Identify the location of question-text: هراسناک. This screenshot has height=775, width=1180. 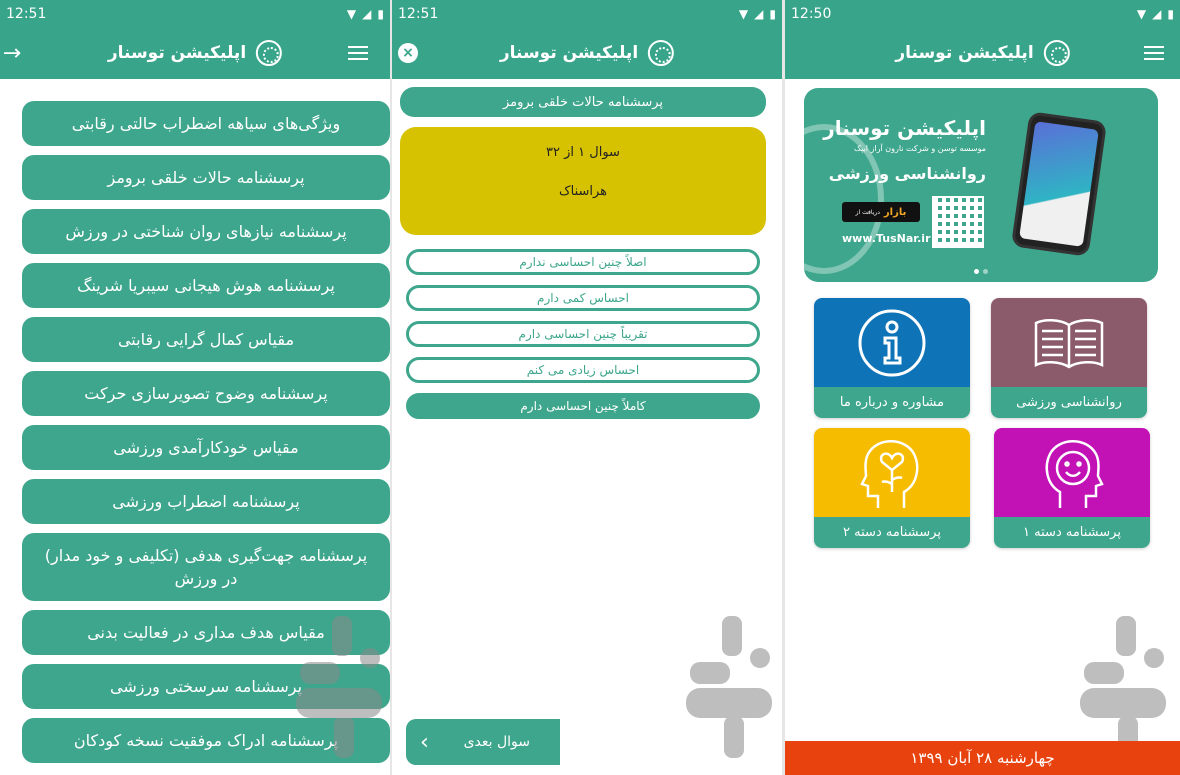
(583, 191).